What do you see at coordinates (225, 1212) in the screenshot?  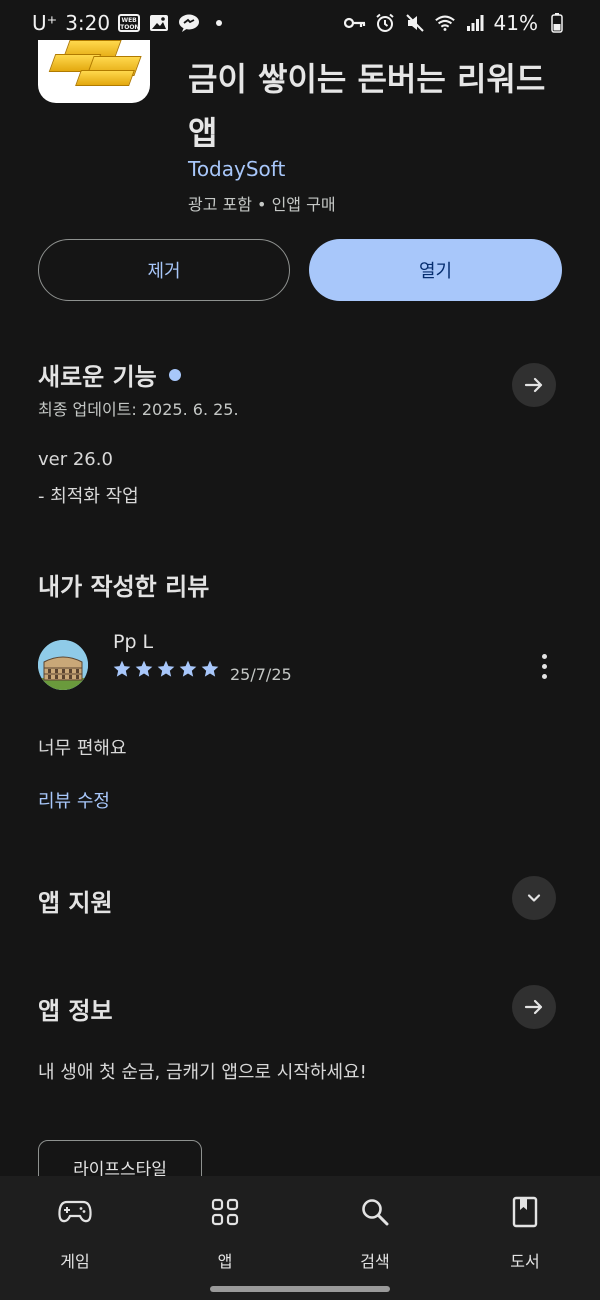 I see `apps-grid-icon` at bounding box center [225, 1212].